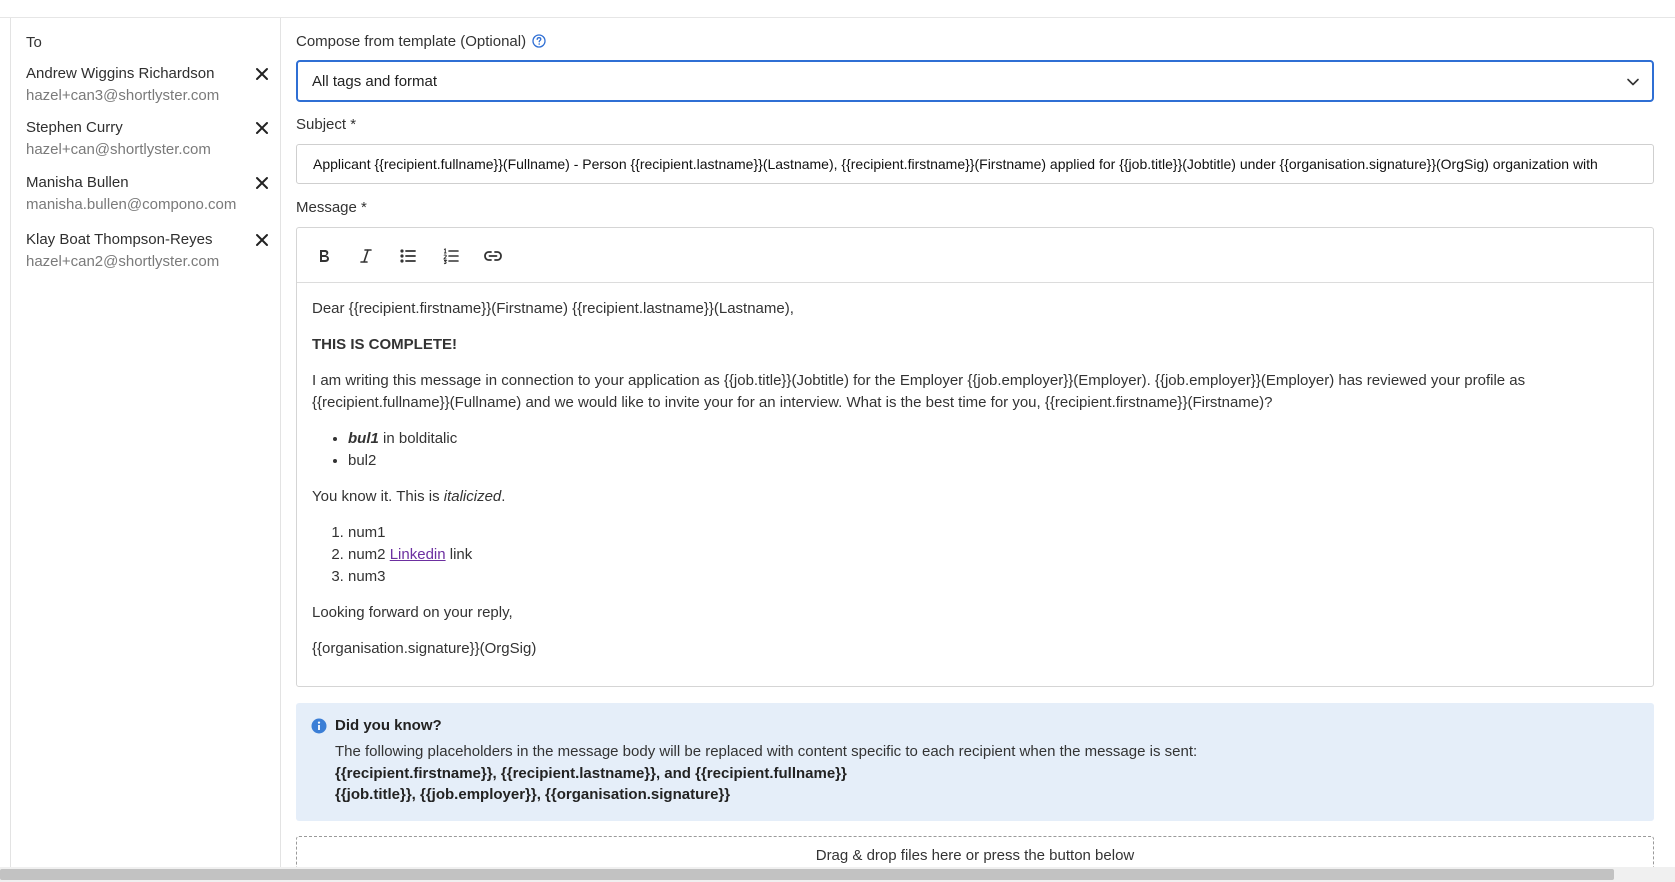  I want to click on recipient-name: Stephen Curry, so click(74, 127).